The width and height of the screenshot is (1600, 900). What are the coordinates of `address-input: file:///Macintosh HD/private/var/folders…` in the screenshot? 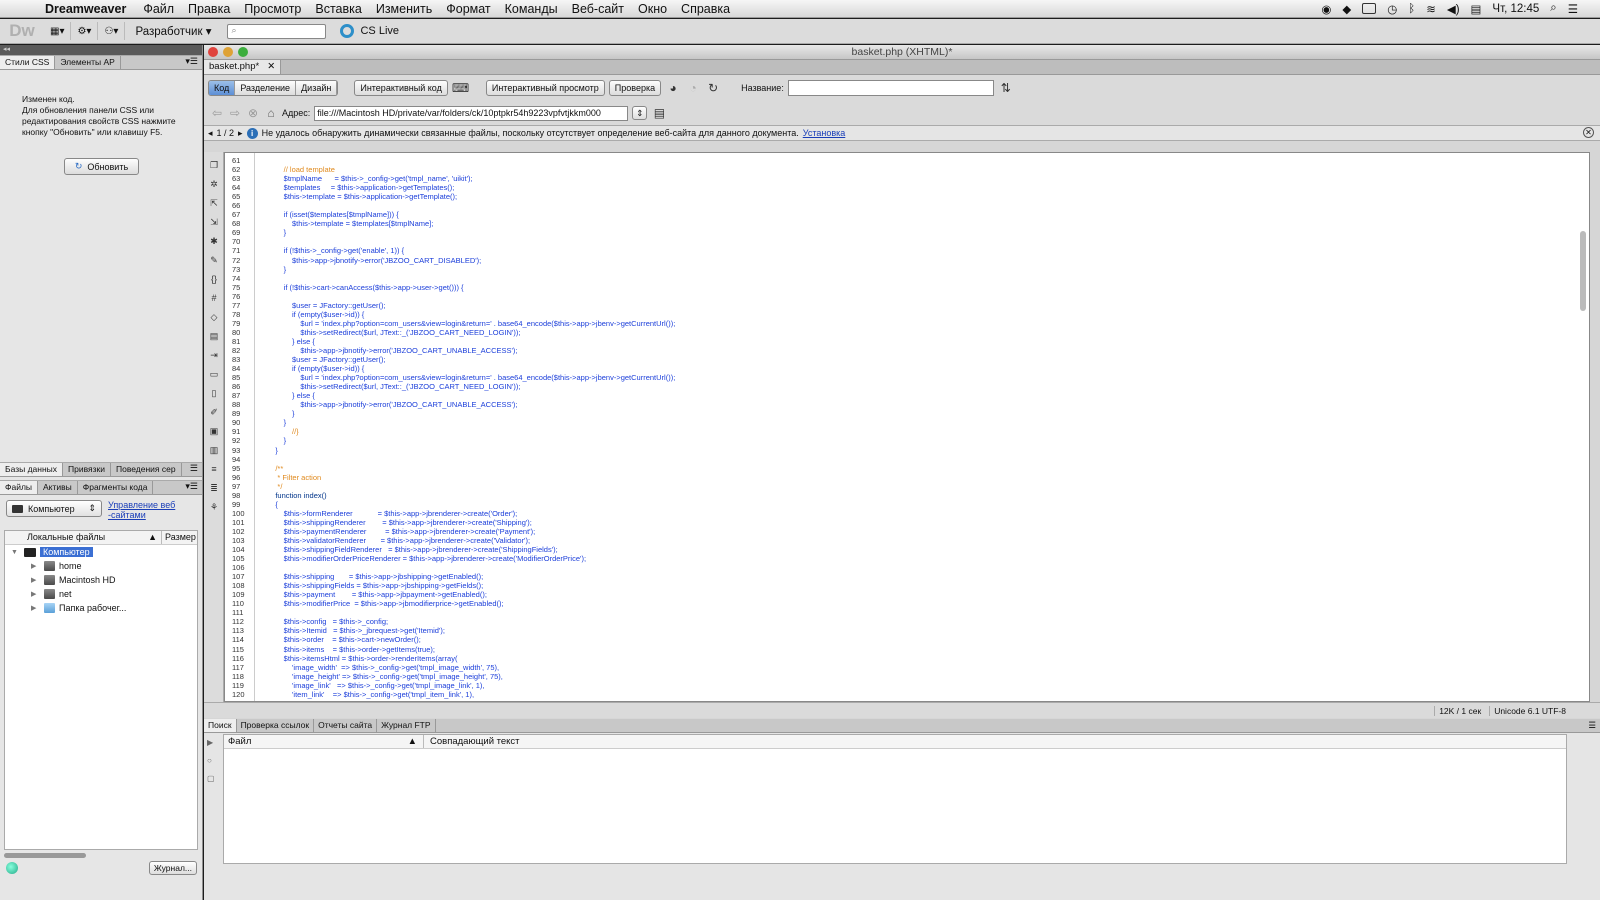 It's located at (471, 113).